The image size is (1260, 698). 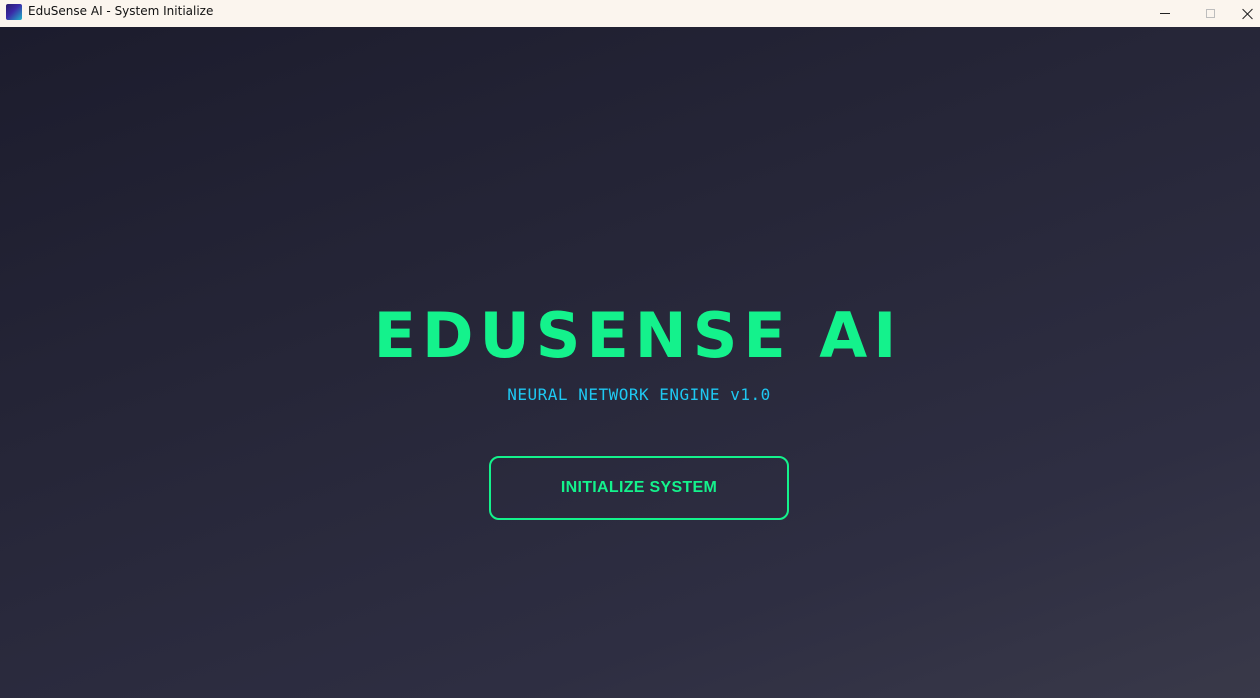 I want to click on window-title: EduSense AI - System Initialize, so click(x=121, y=11).